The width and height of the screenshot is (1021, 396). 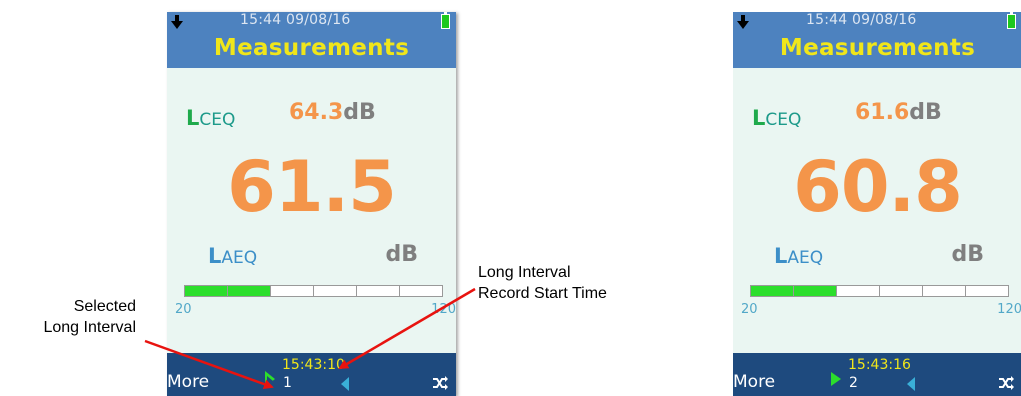 What do you see at coordinates (836, 379) in the screenshot?
I see `play-marker-icon` at bounding box center [836, 379].